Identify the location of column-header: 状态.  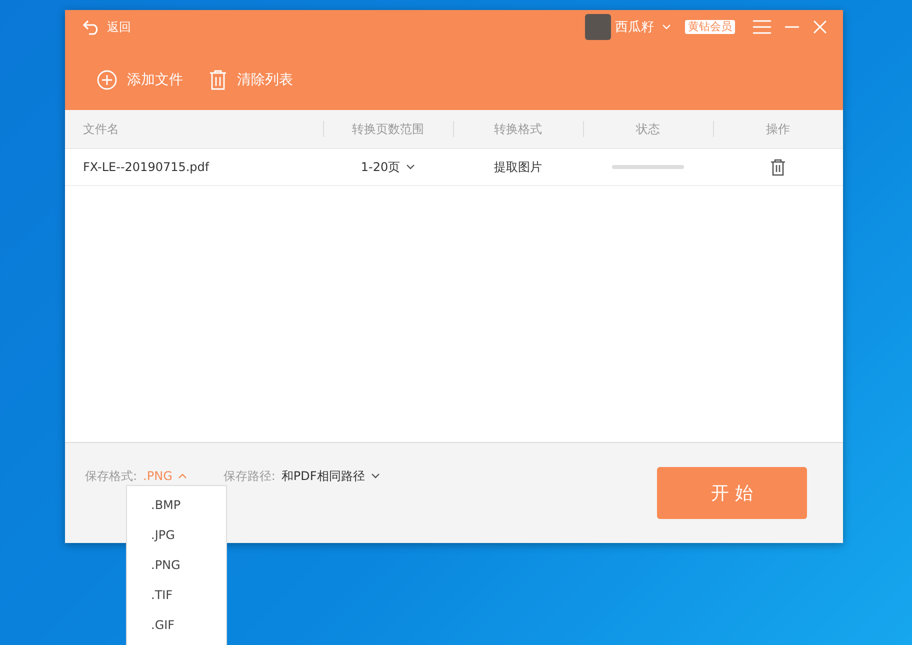
(648, 129).